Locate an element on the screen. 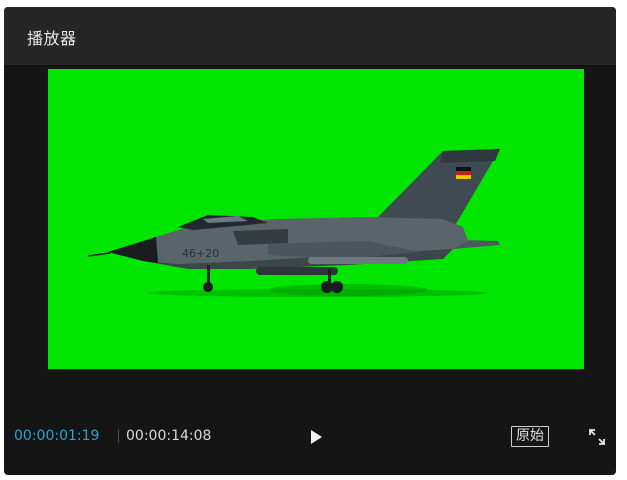 This screenshot has width=627, height=480. playback-controls: 00:00:01:19 00:00:14:08 原始 is located at coordinates (310, 436).